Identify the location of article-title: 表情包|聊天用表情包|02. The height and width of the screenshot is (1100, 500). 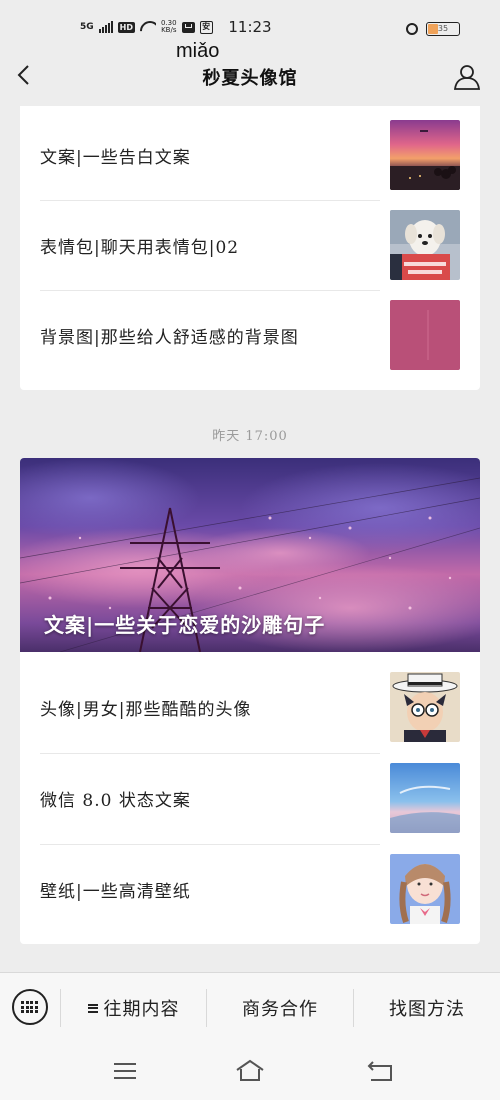
(140, 247).